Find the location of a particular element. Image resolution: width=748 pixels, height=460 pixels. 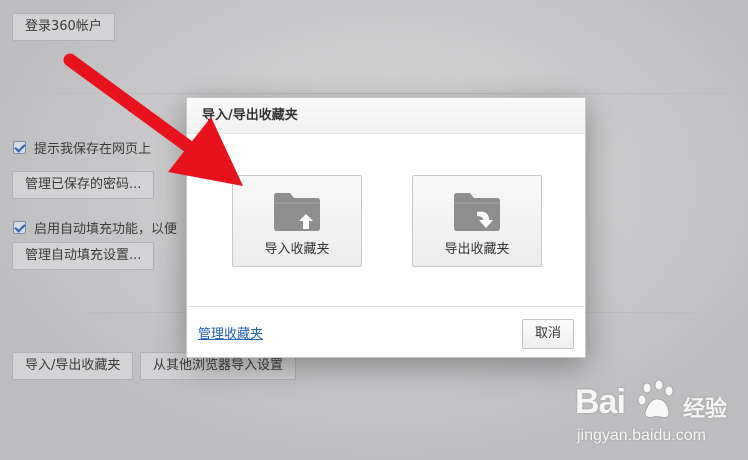

folder-import-icon is located at coordinates (297, 212).